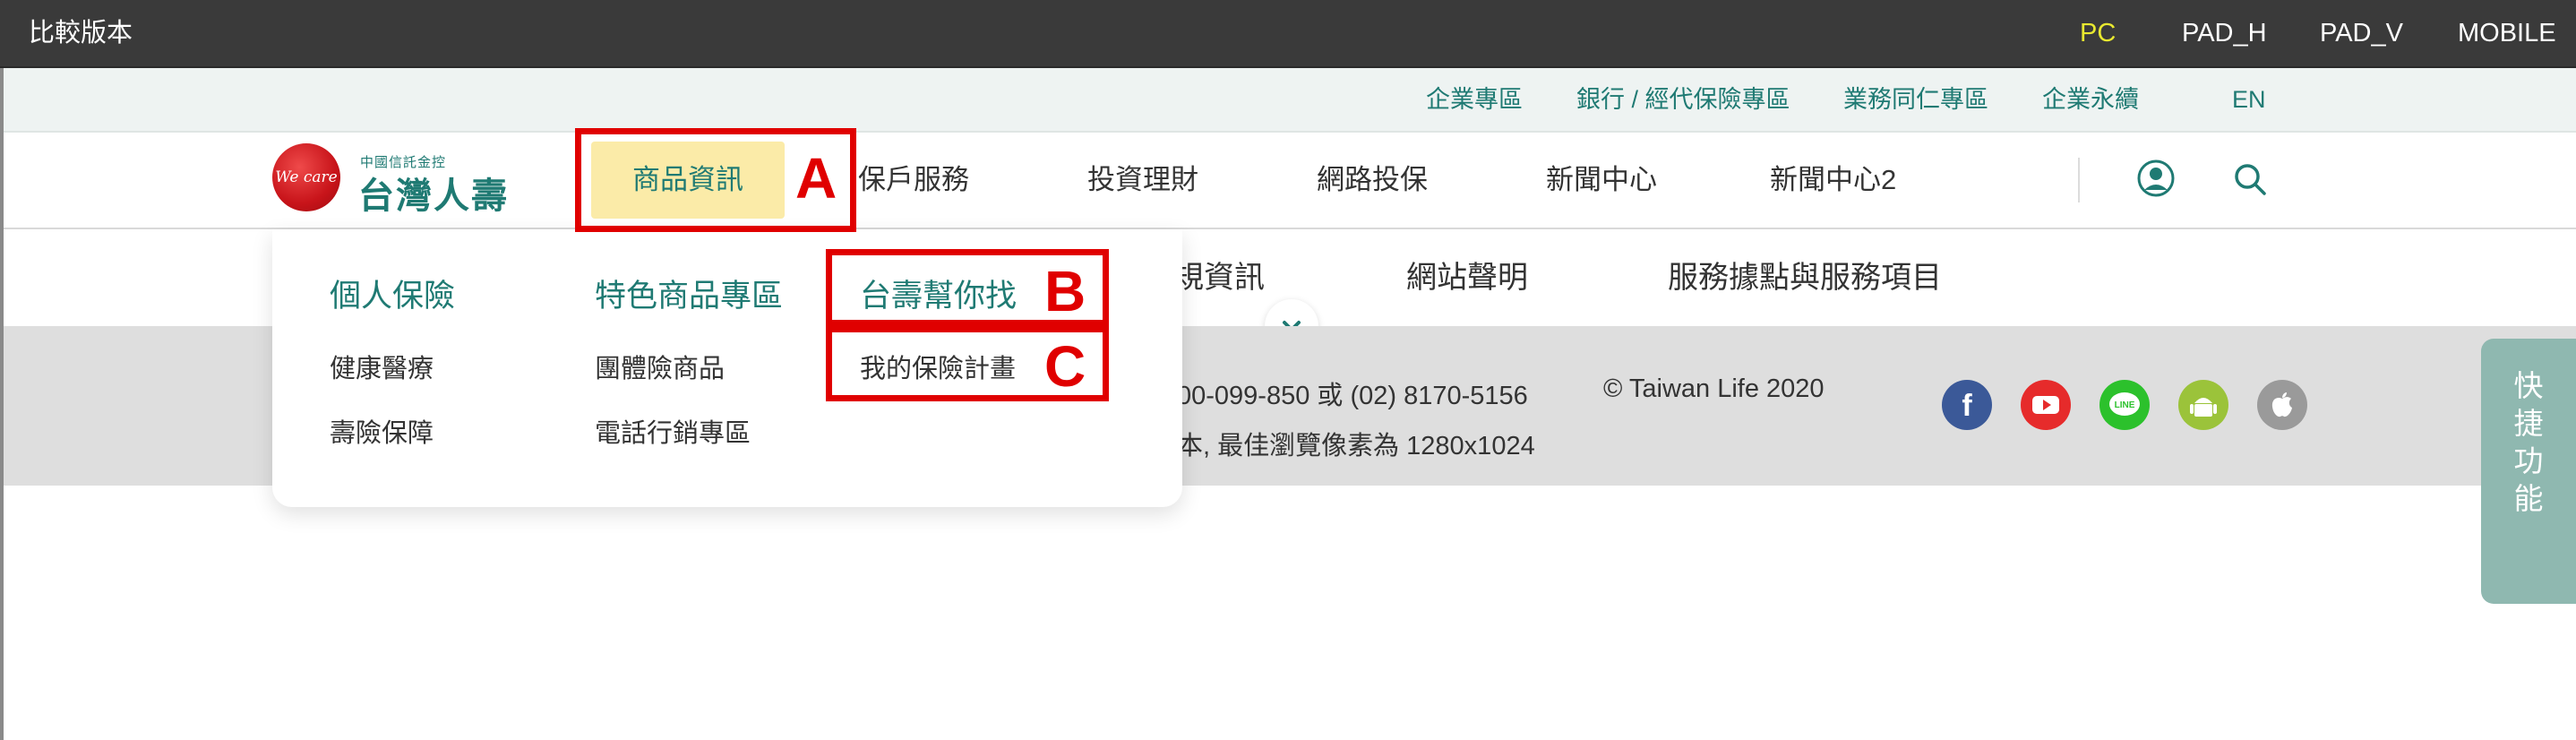 This screenshot has height=740, width=2576. Describe the element at coordinates (2079, 180) in the screenshot. I see `nav-divider` at that location.